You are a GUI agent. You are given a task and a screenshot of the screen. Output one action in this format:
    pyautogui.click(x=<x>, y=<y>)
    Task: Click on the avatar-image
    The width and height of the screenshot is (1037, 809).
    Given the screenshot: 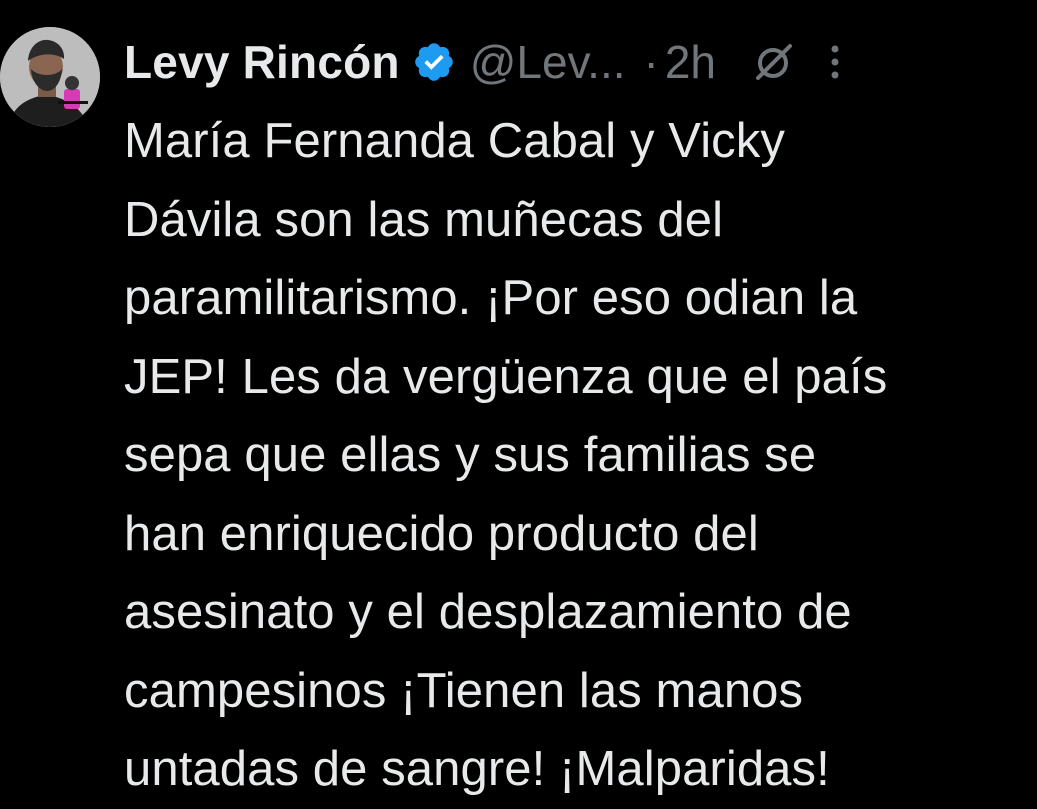 What is the action you would take?
    pyautogui.click(x=50, y=77)
    